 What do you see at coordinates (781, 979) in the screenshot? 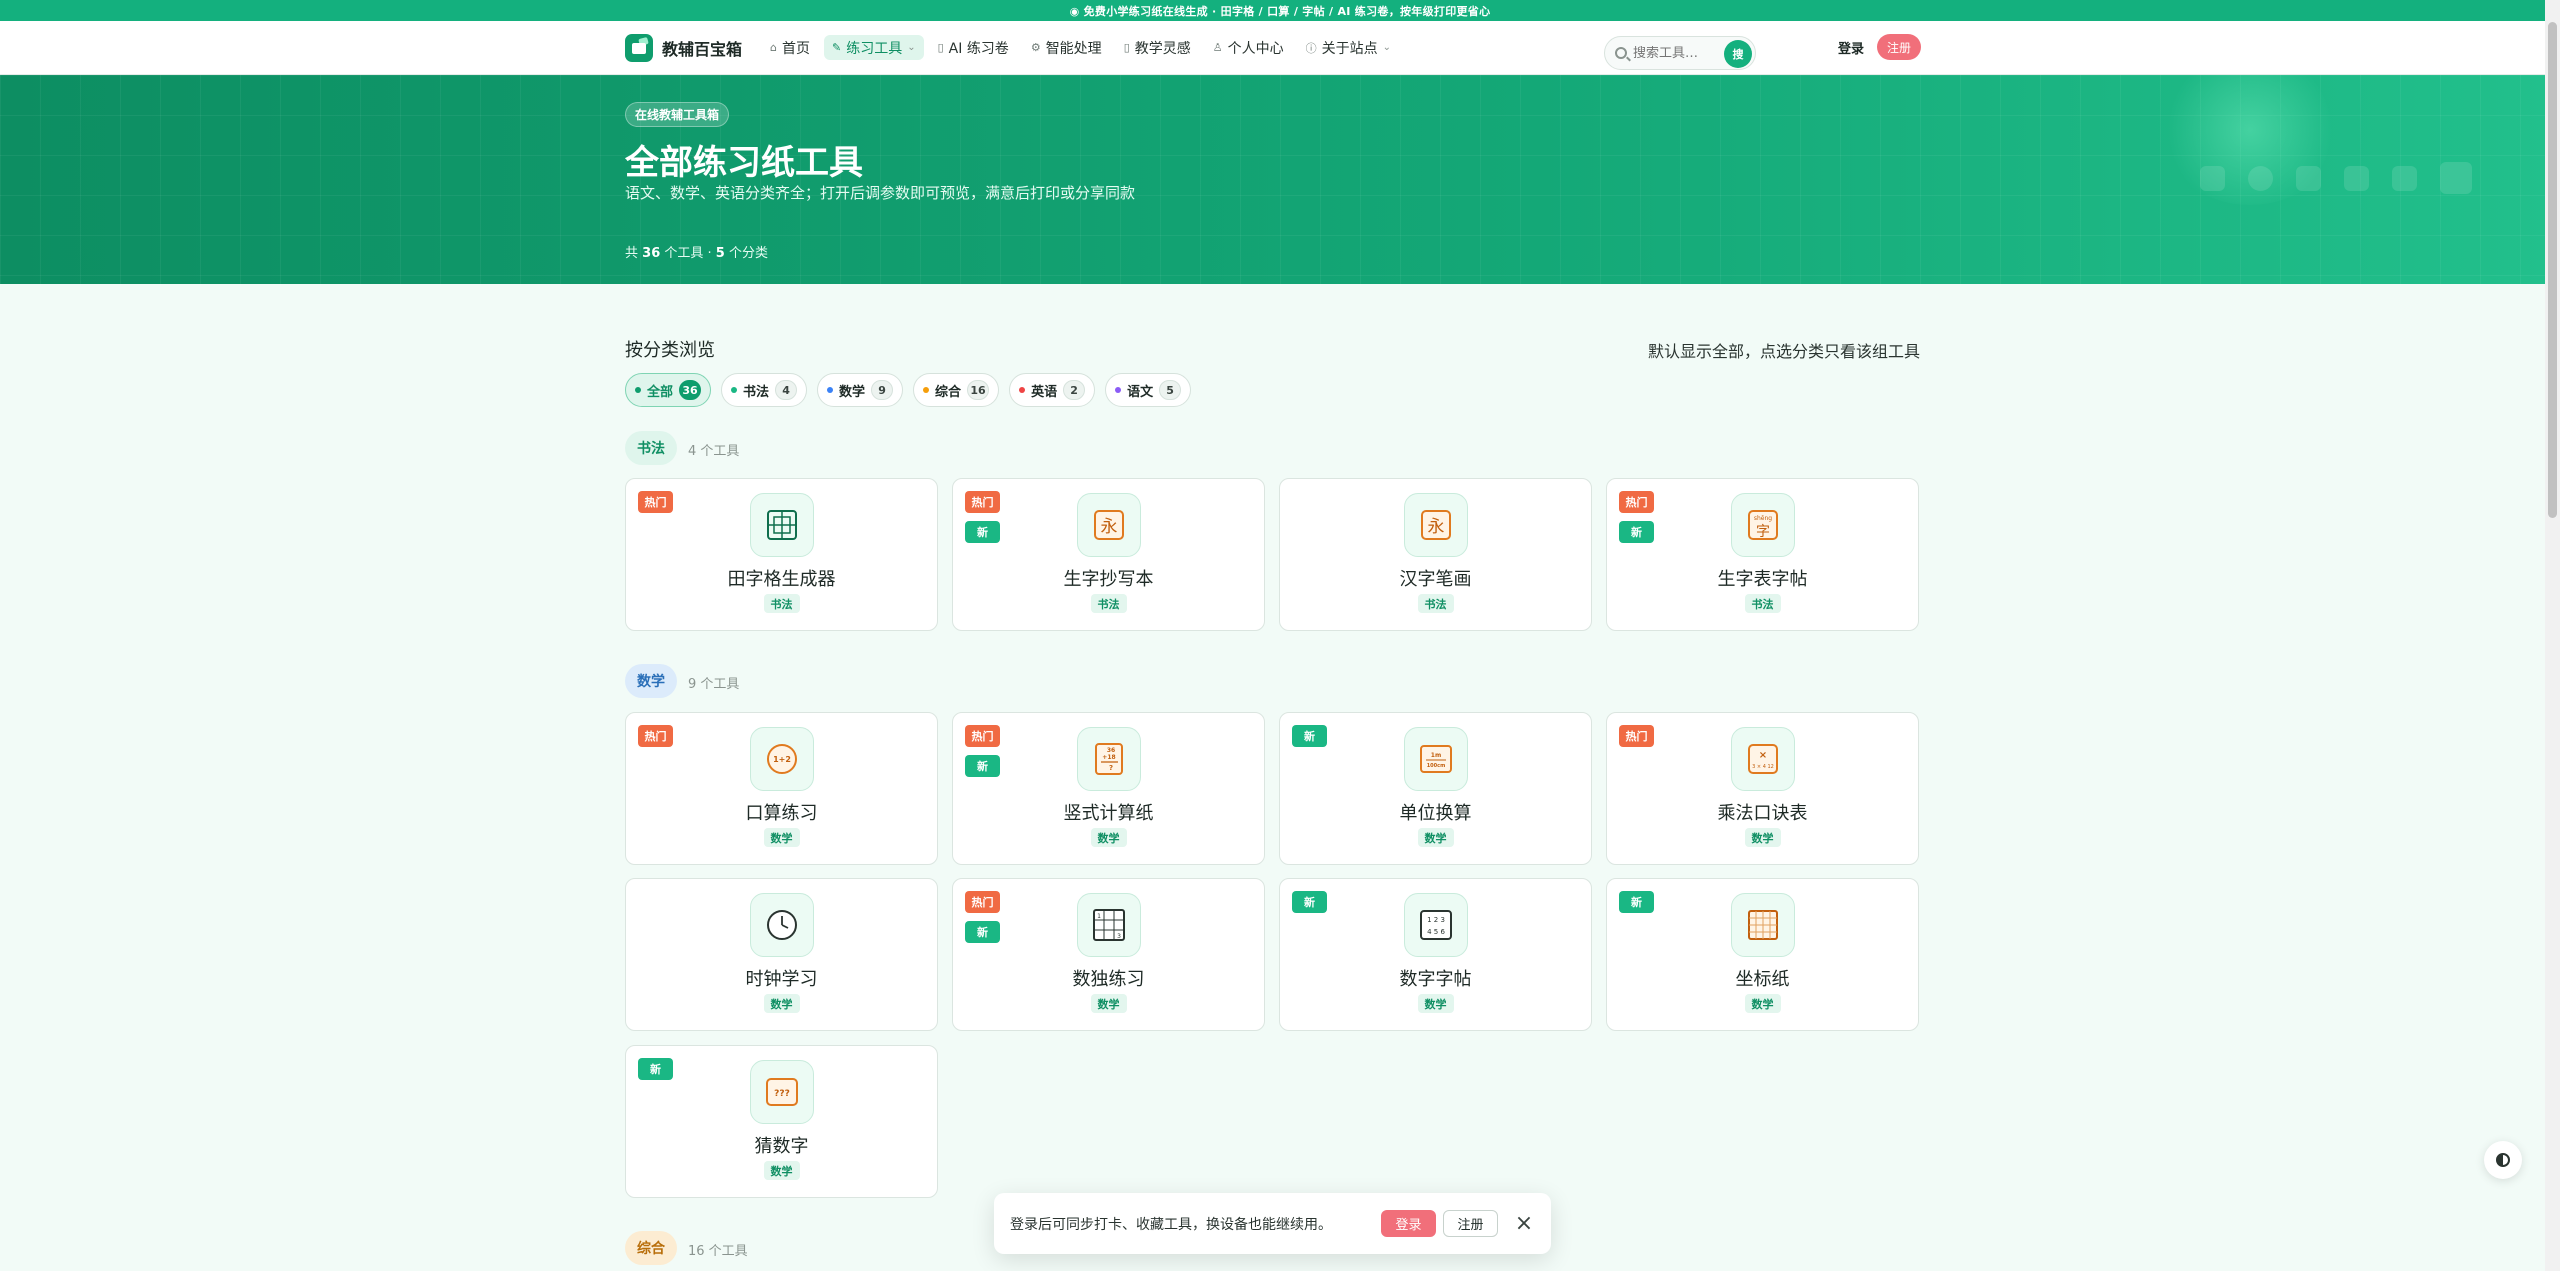
I see `tool-name: 时钟学习` at bounding box center [781, 979].